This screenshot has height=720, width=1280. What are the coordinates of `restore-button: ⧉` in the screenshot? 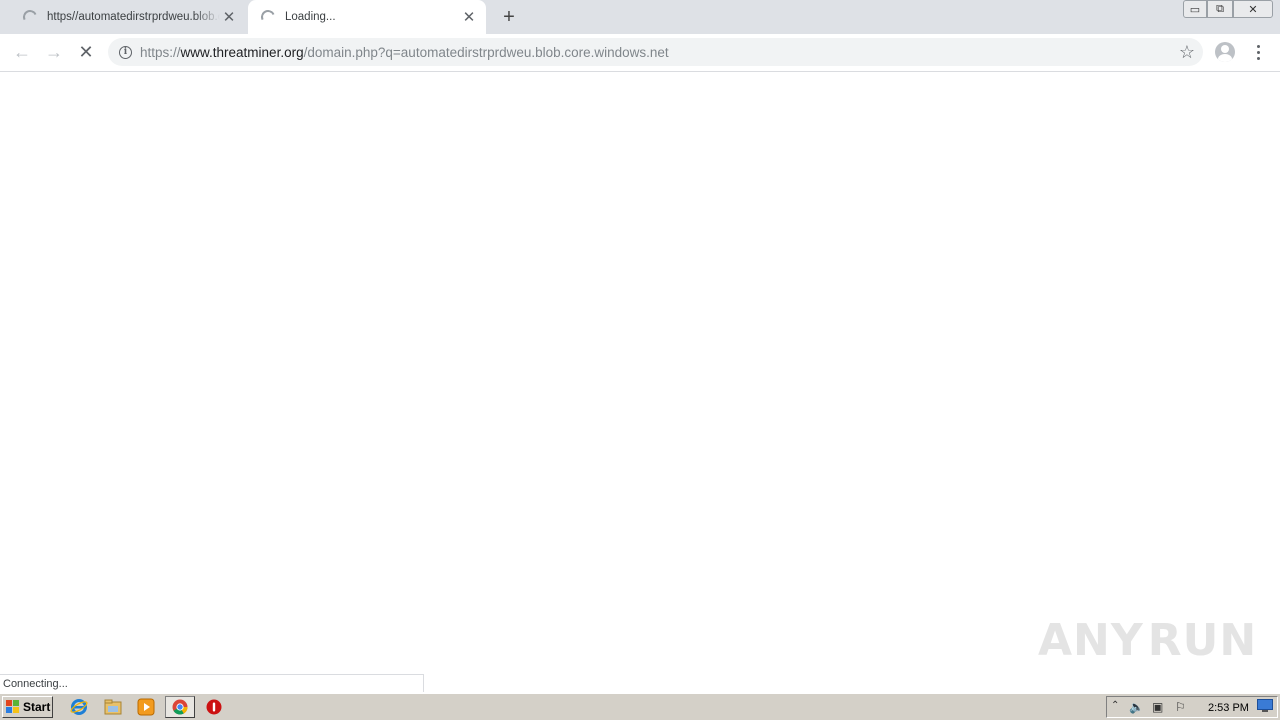 It's located at (1220, 9).